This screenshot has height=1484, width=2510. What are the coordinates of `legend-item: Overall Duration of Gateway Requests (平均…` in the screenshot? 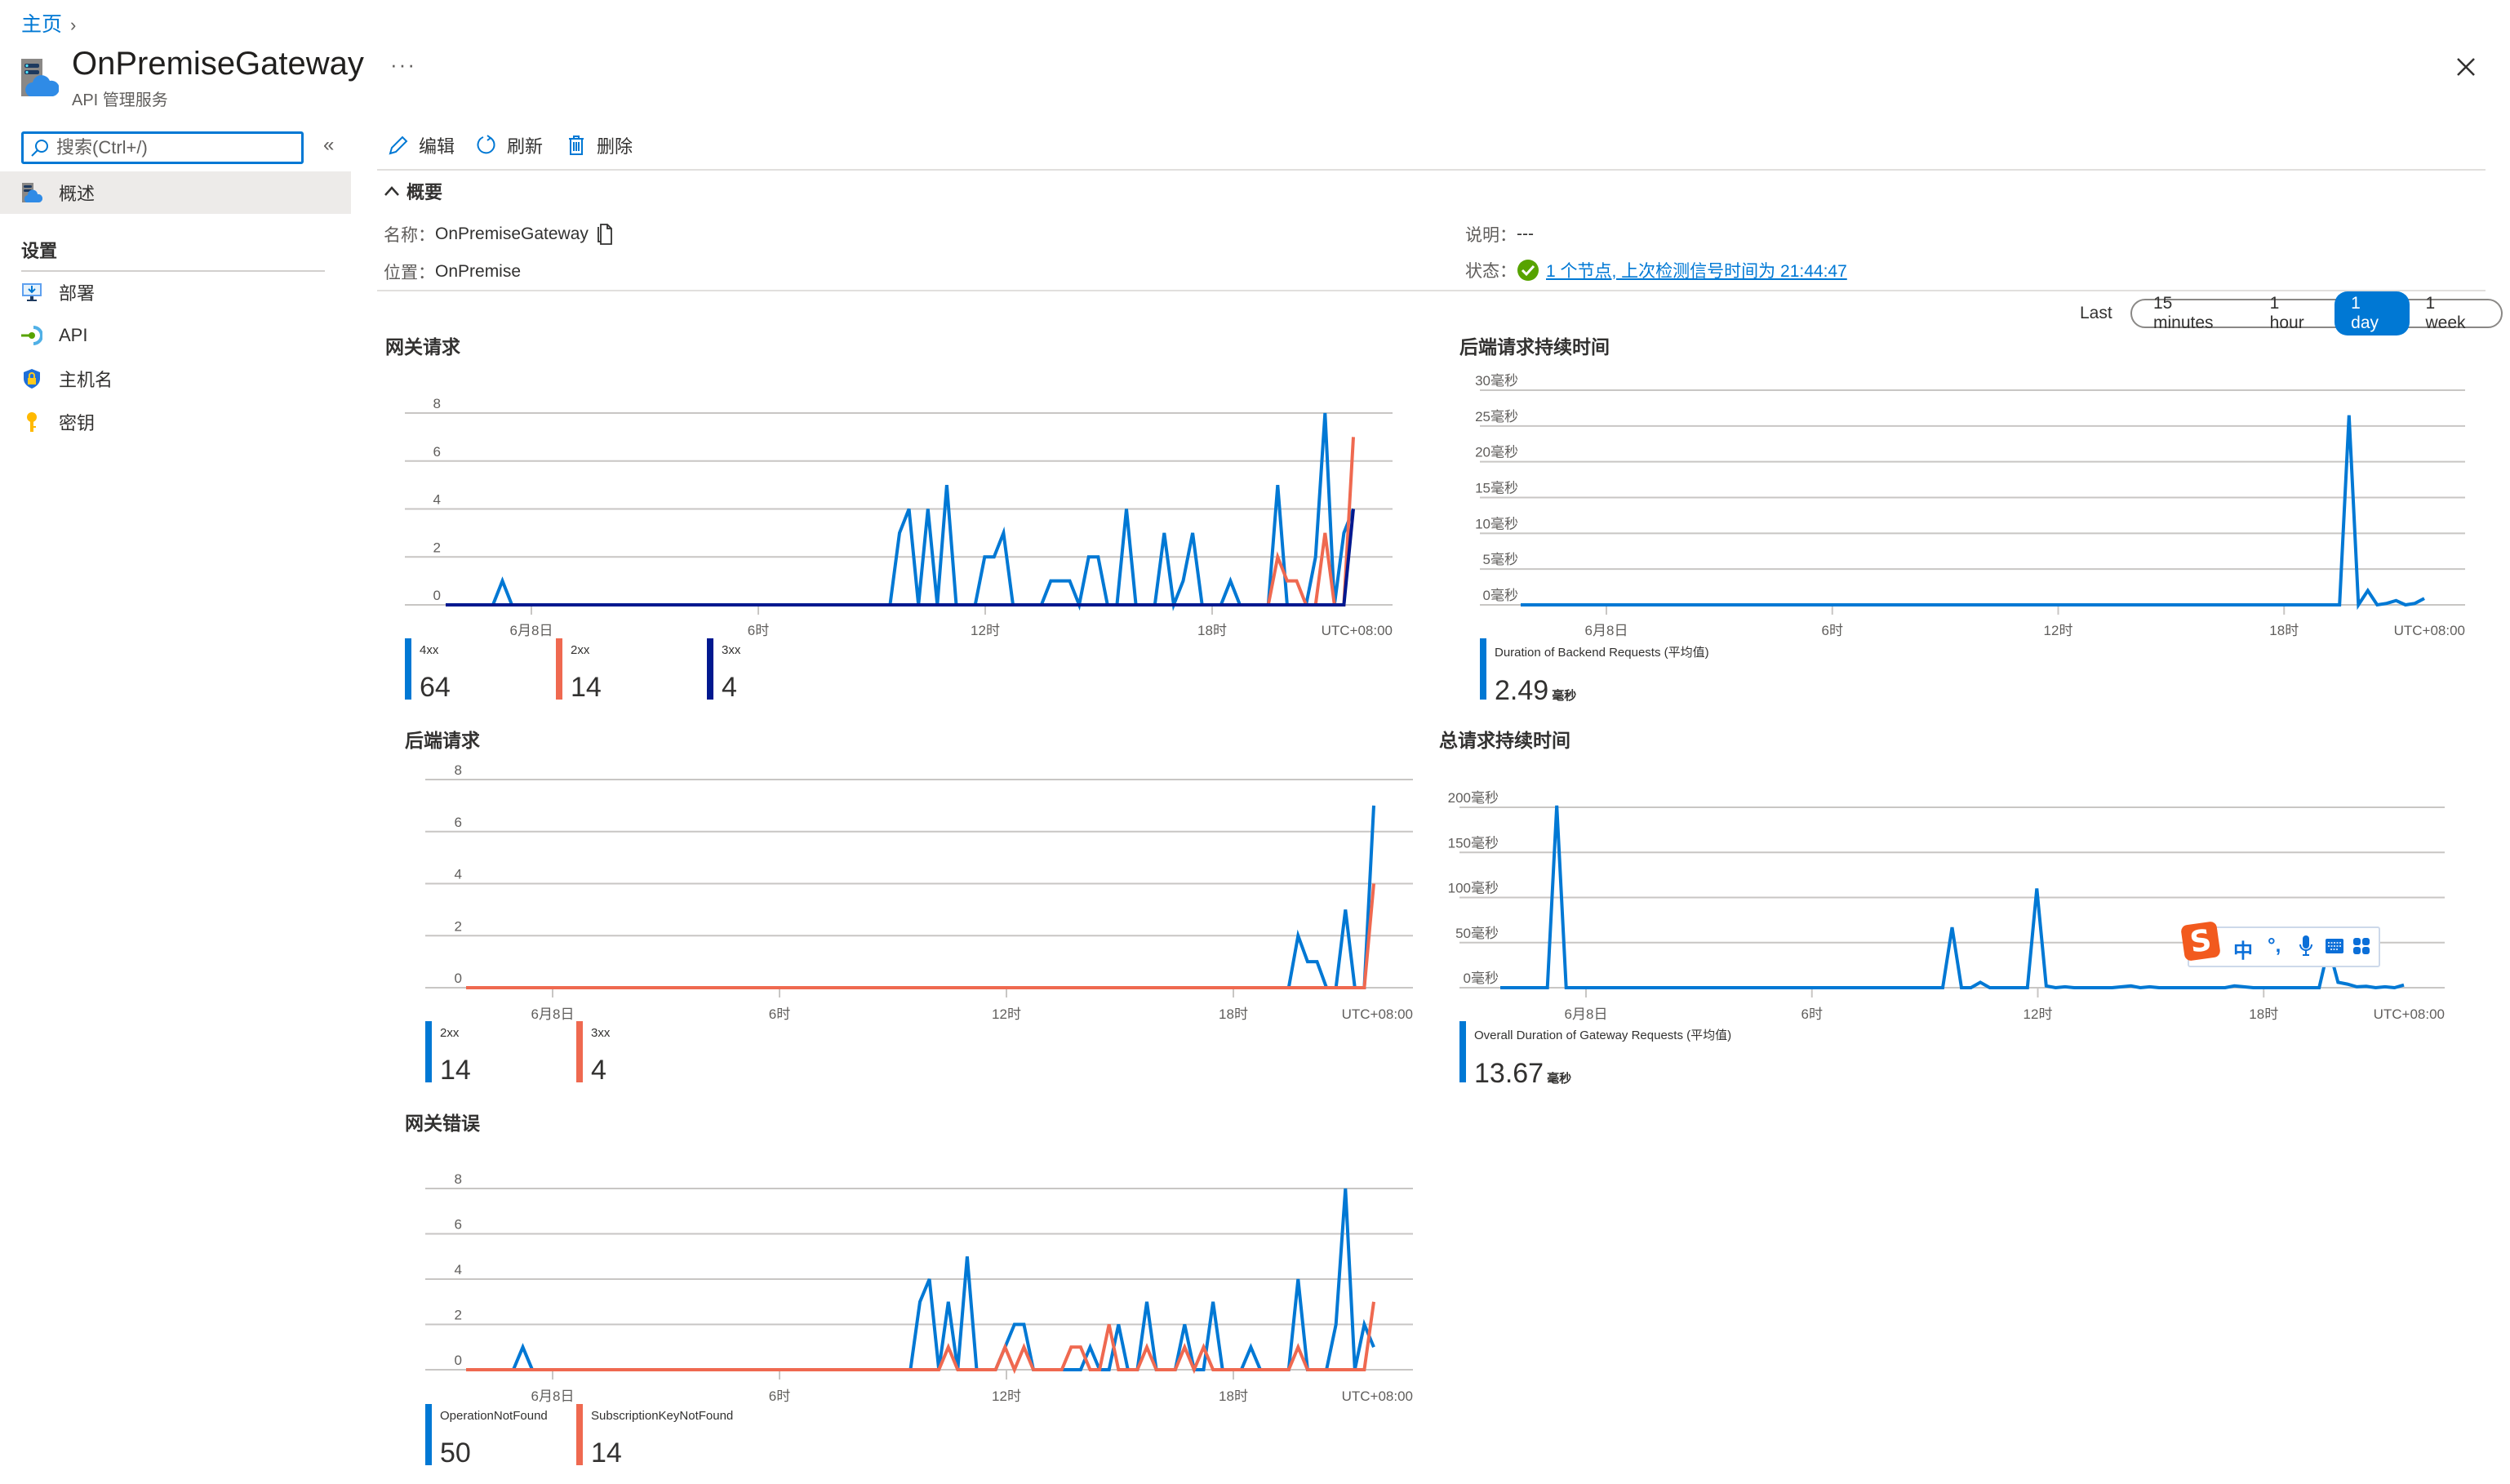 It's located at (1595, 1055).